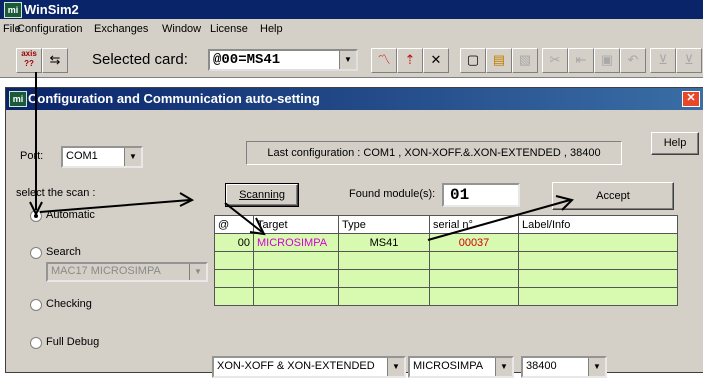  Describe the element at coordinates (499, 220) in the screenshot. I see `arrow-to-accept-line` at that location.